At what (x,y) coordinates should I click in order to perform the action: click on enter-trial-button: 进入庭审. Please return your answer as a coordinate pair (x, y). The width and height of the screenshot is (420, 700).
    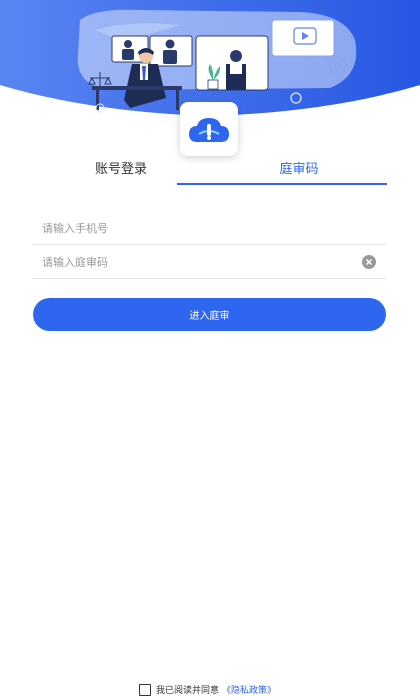
    Looking at the image, I should click on (209, 314).